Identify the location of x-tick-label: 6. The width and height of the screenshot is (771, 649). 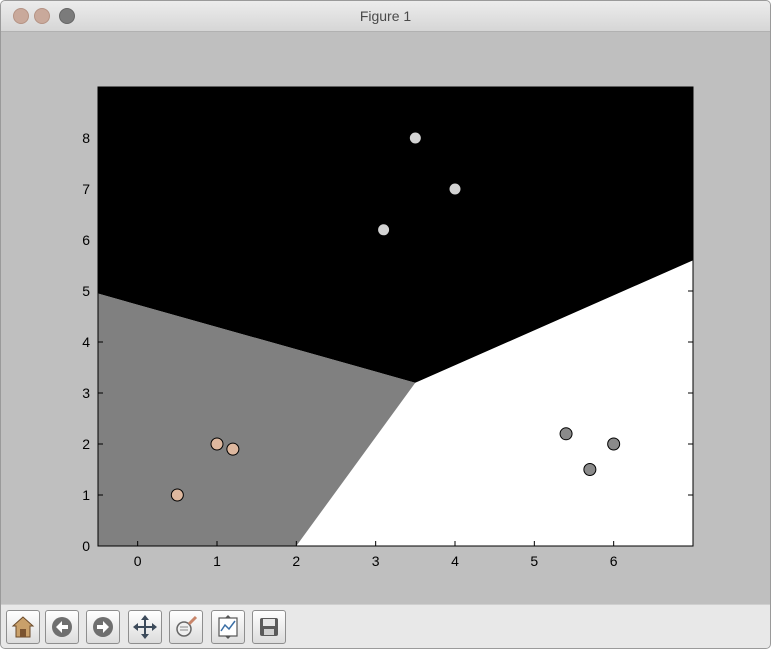
(614, 561).